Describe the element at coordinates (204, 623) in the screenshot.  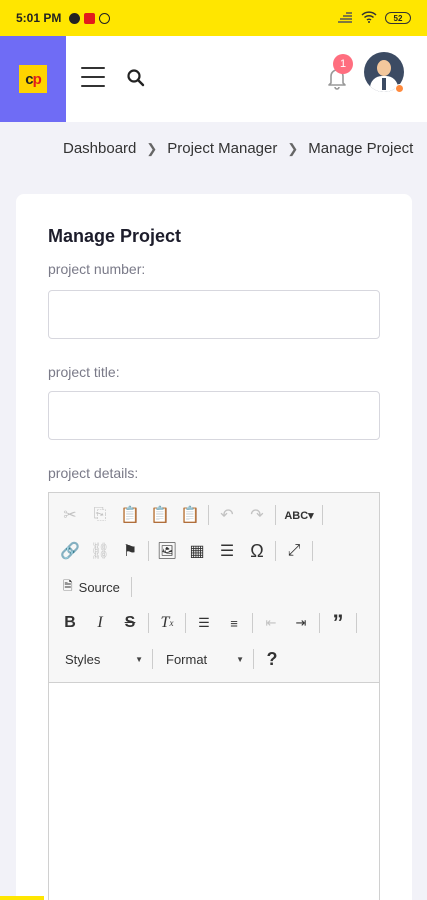
I see `numbered-list-icon: ☰` at that location.